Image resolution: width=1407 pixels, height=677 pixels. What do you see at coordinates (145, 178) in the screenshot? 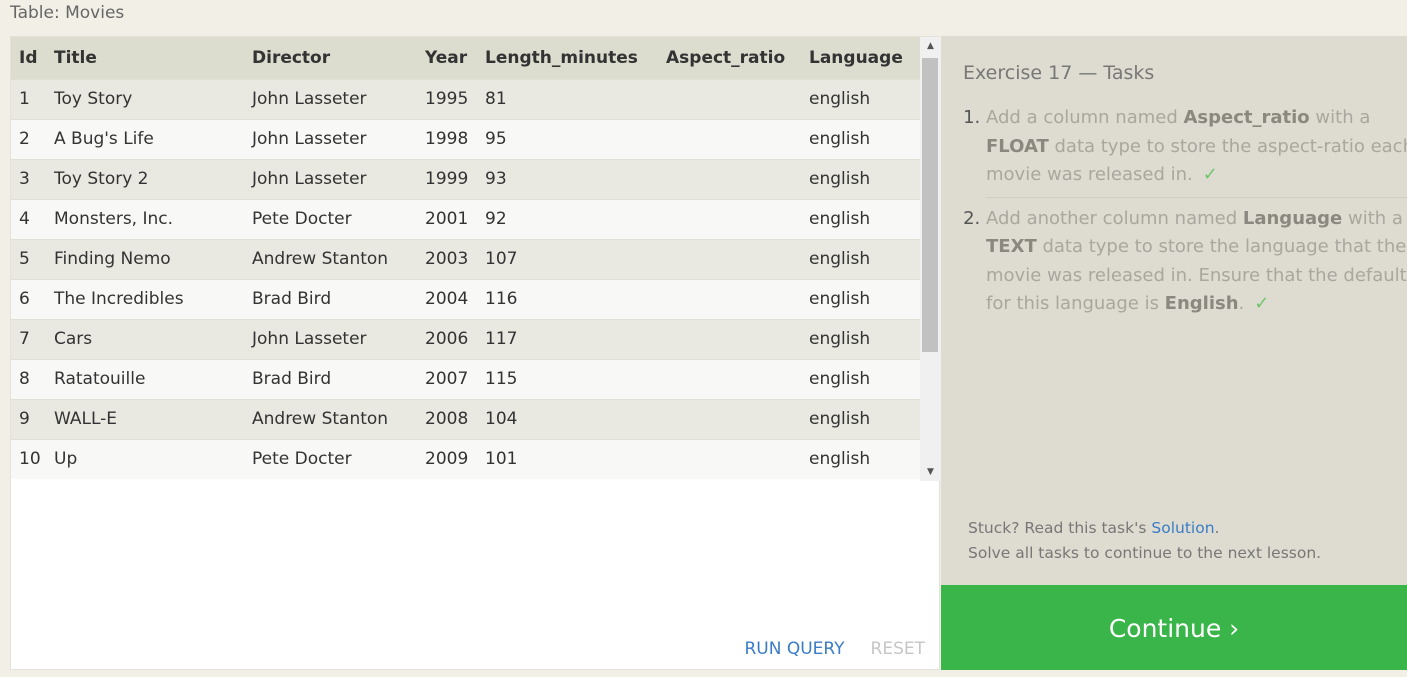
I see `table-cell: Toy Story 2` at bounding box center [145, 178].